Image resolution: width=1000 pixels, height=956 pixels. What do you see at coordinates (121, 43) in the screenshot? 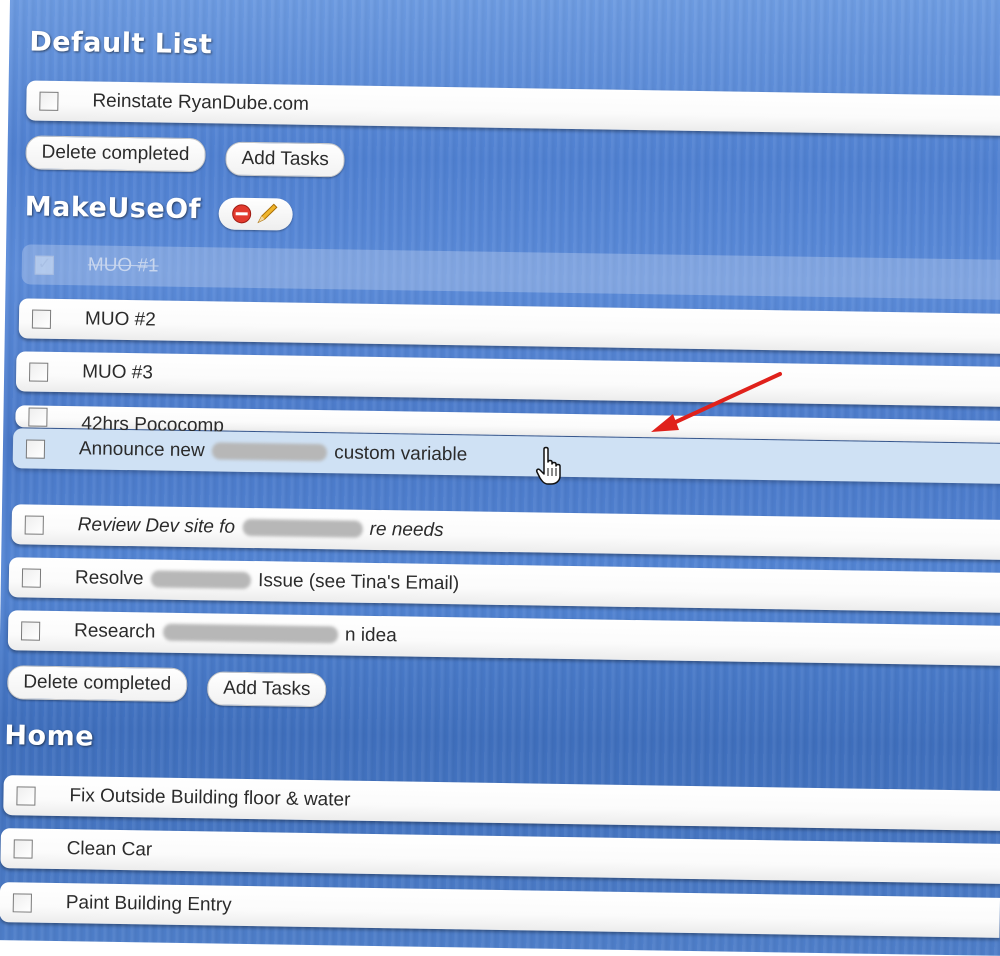
I see `list-title-default: Default List` at bounding box center [121, 43].